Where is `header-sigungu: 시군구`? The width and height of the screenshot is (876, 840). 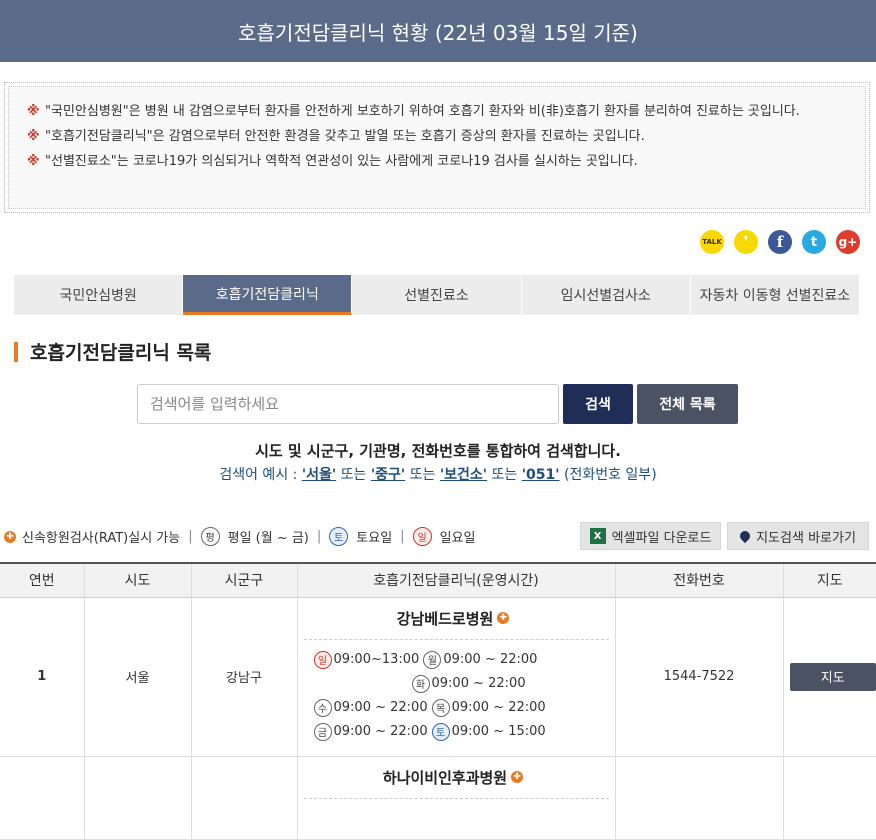
header-sigungu: 시군구 is located at coordinates (244, 580).